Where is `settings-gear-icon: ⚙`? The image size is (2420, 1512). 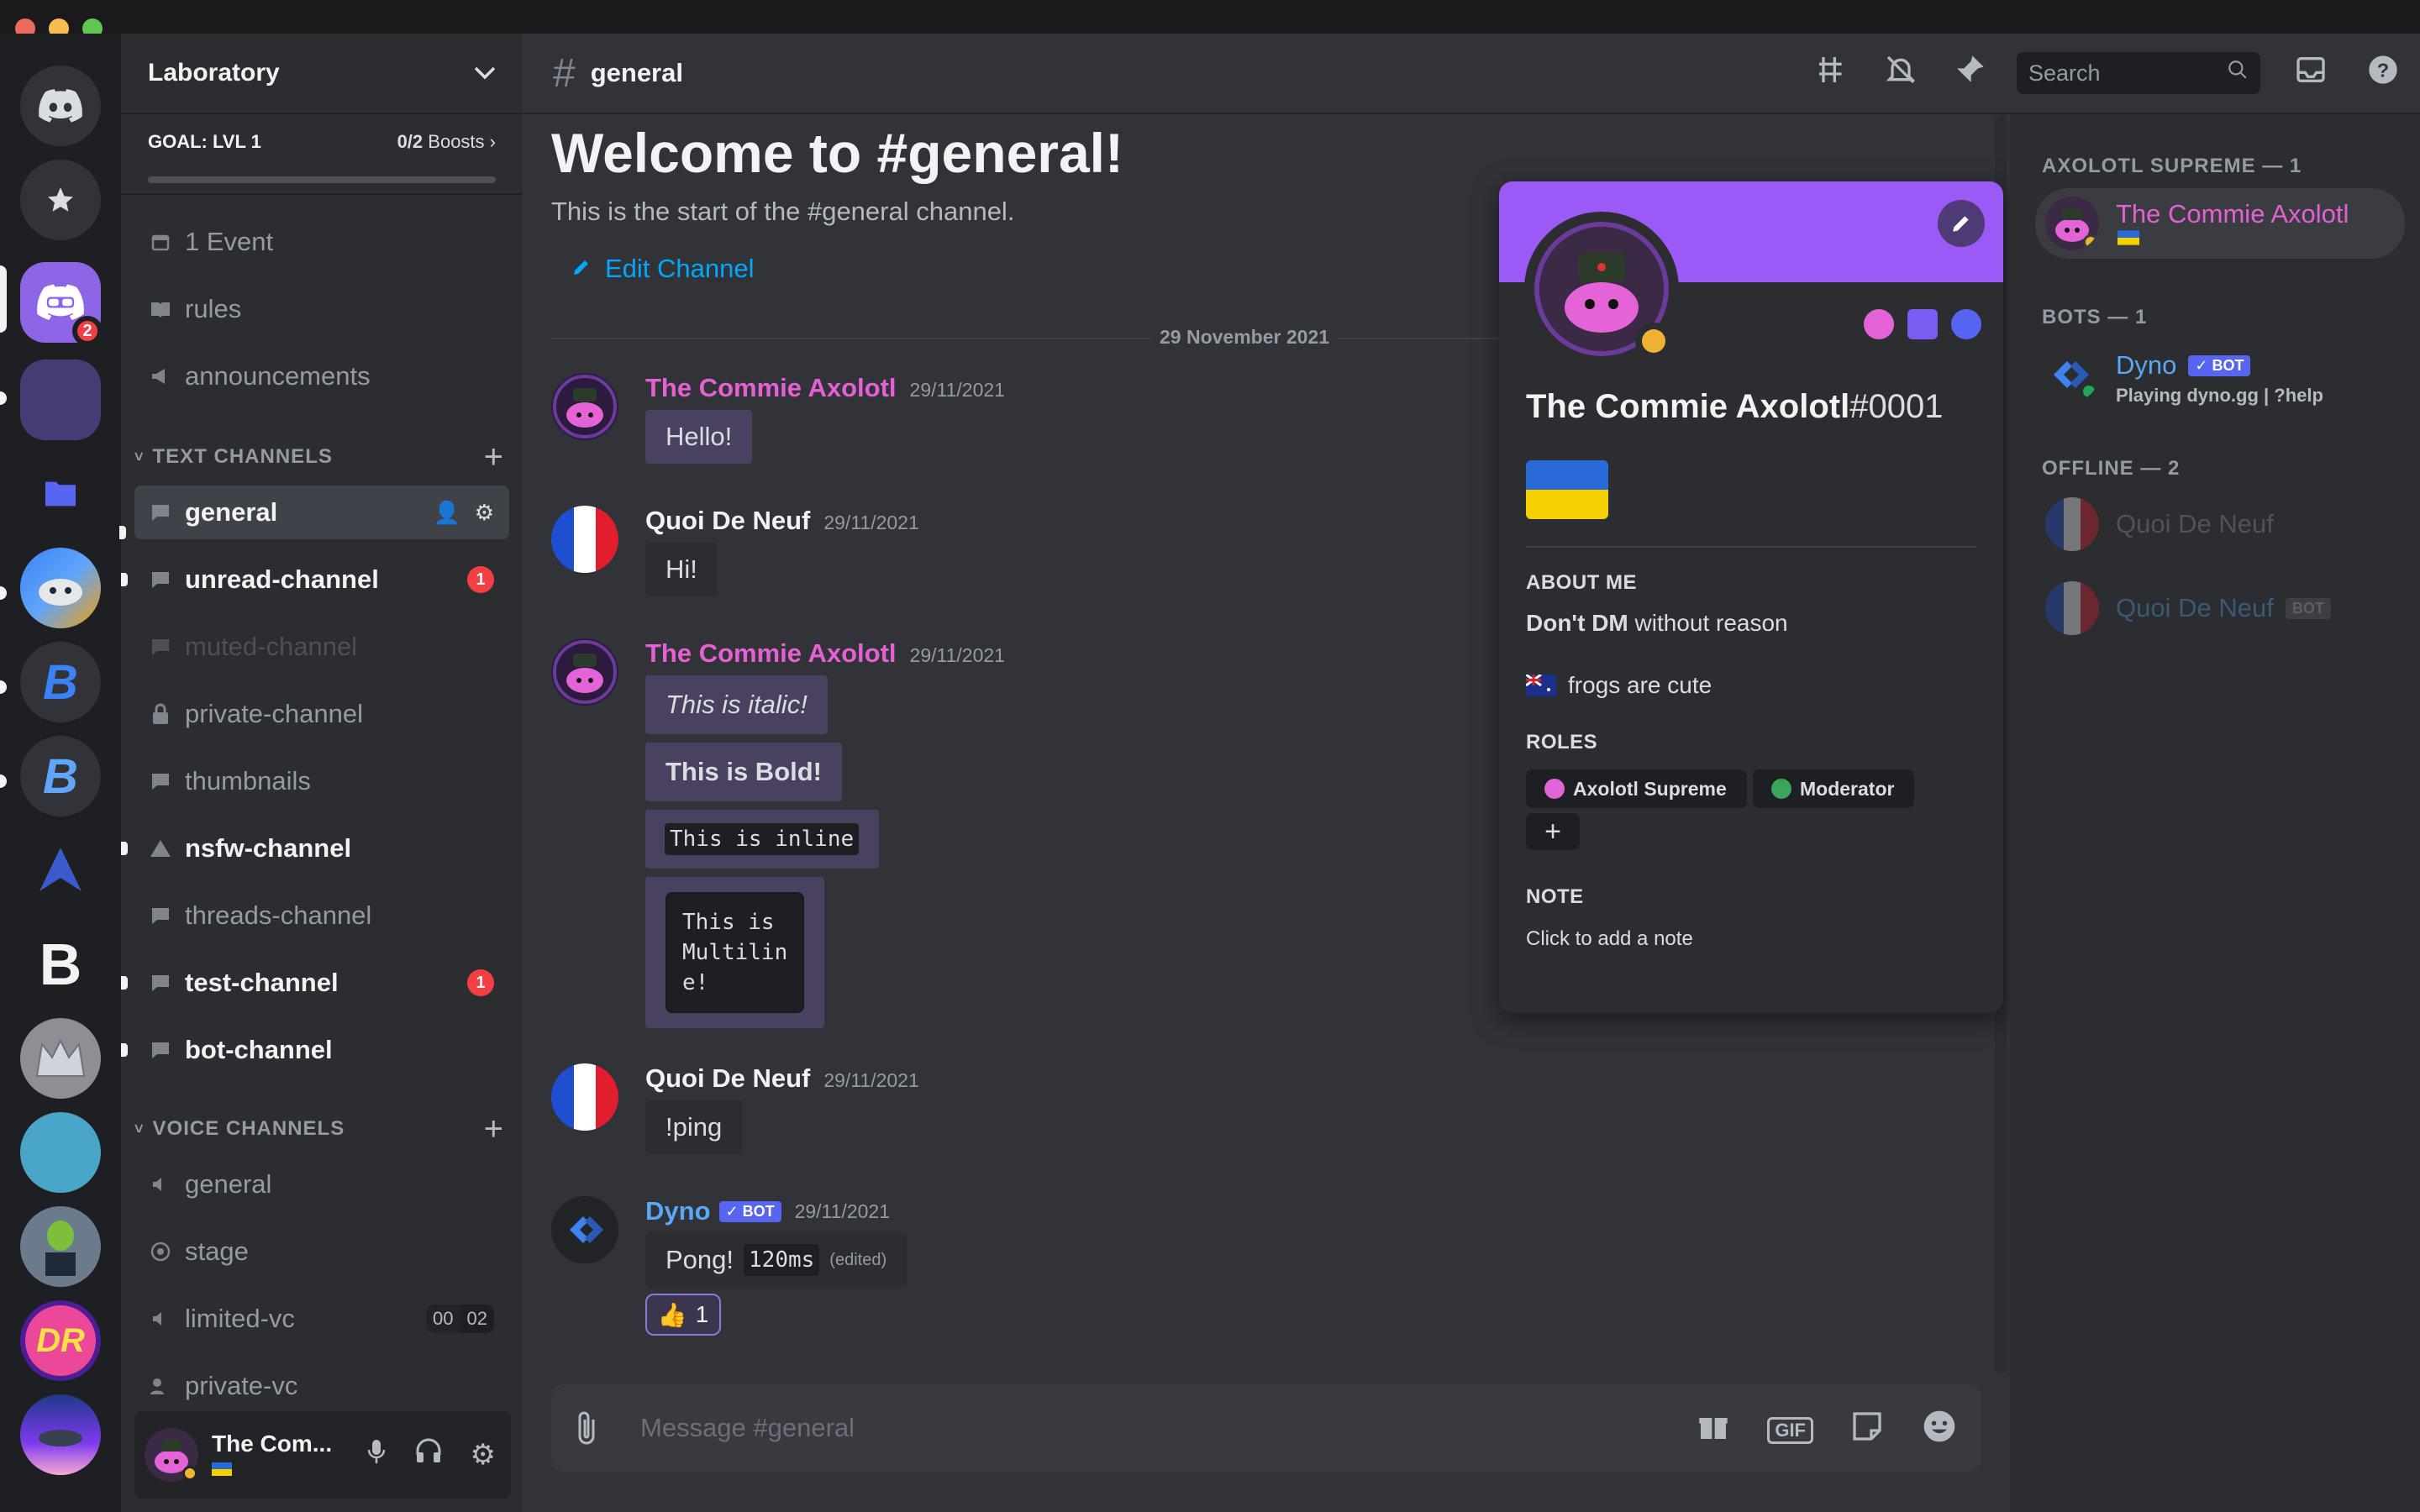
settings-gear-icon: ⚙ is located at coordinates (483, 1455).